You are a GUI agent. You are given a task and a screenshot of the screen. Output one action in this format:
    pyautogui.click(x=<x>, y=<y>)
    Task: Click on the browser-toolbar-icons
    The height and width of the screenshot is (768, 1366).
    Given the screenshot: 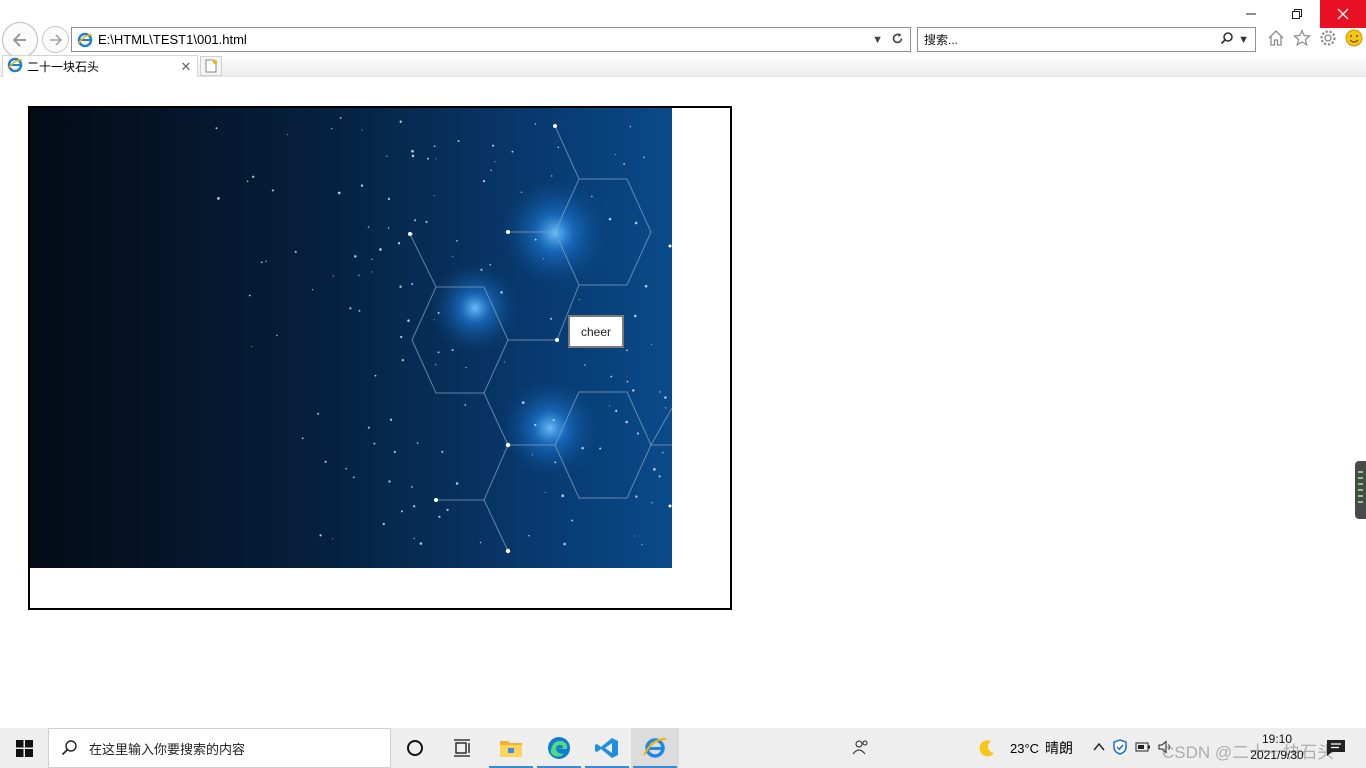 What is the action you would take?
    pyautogui.click(x=1315, y=38)
    